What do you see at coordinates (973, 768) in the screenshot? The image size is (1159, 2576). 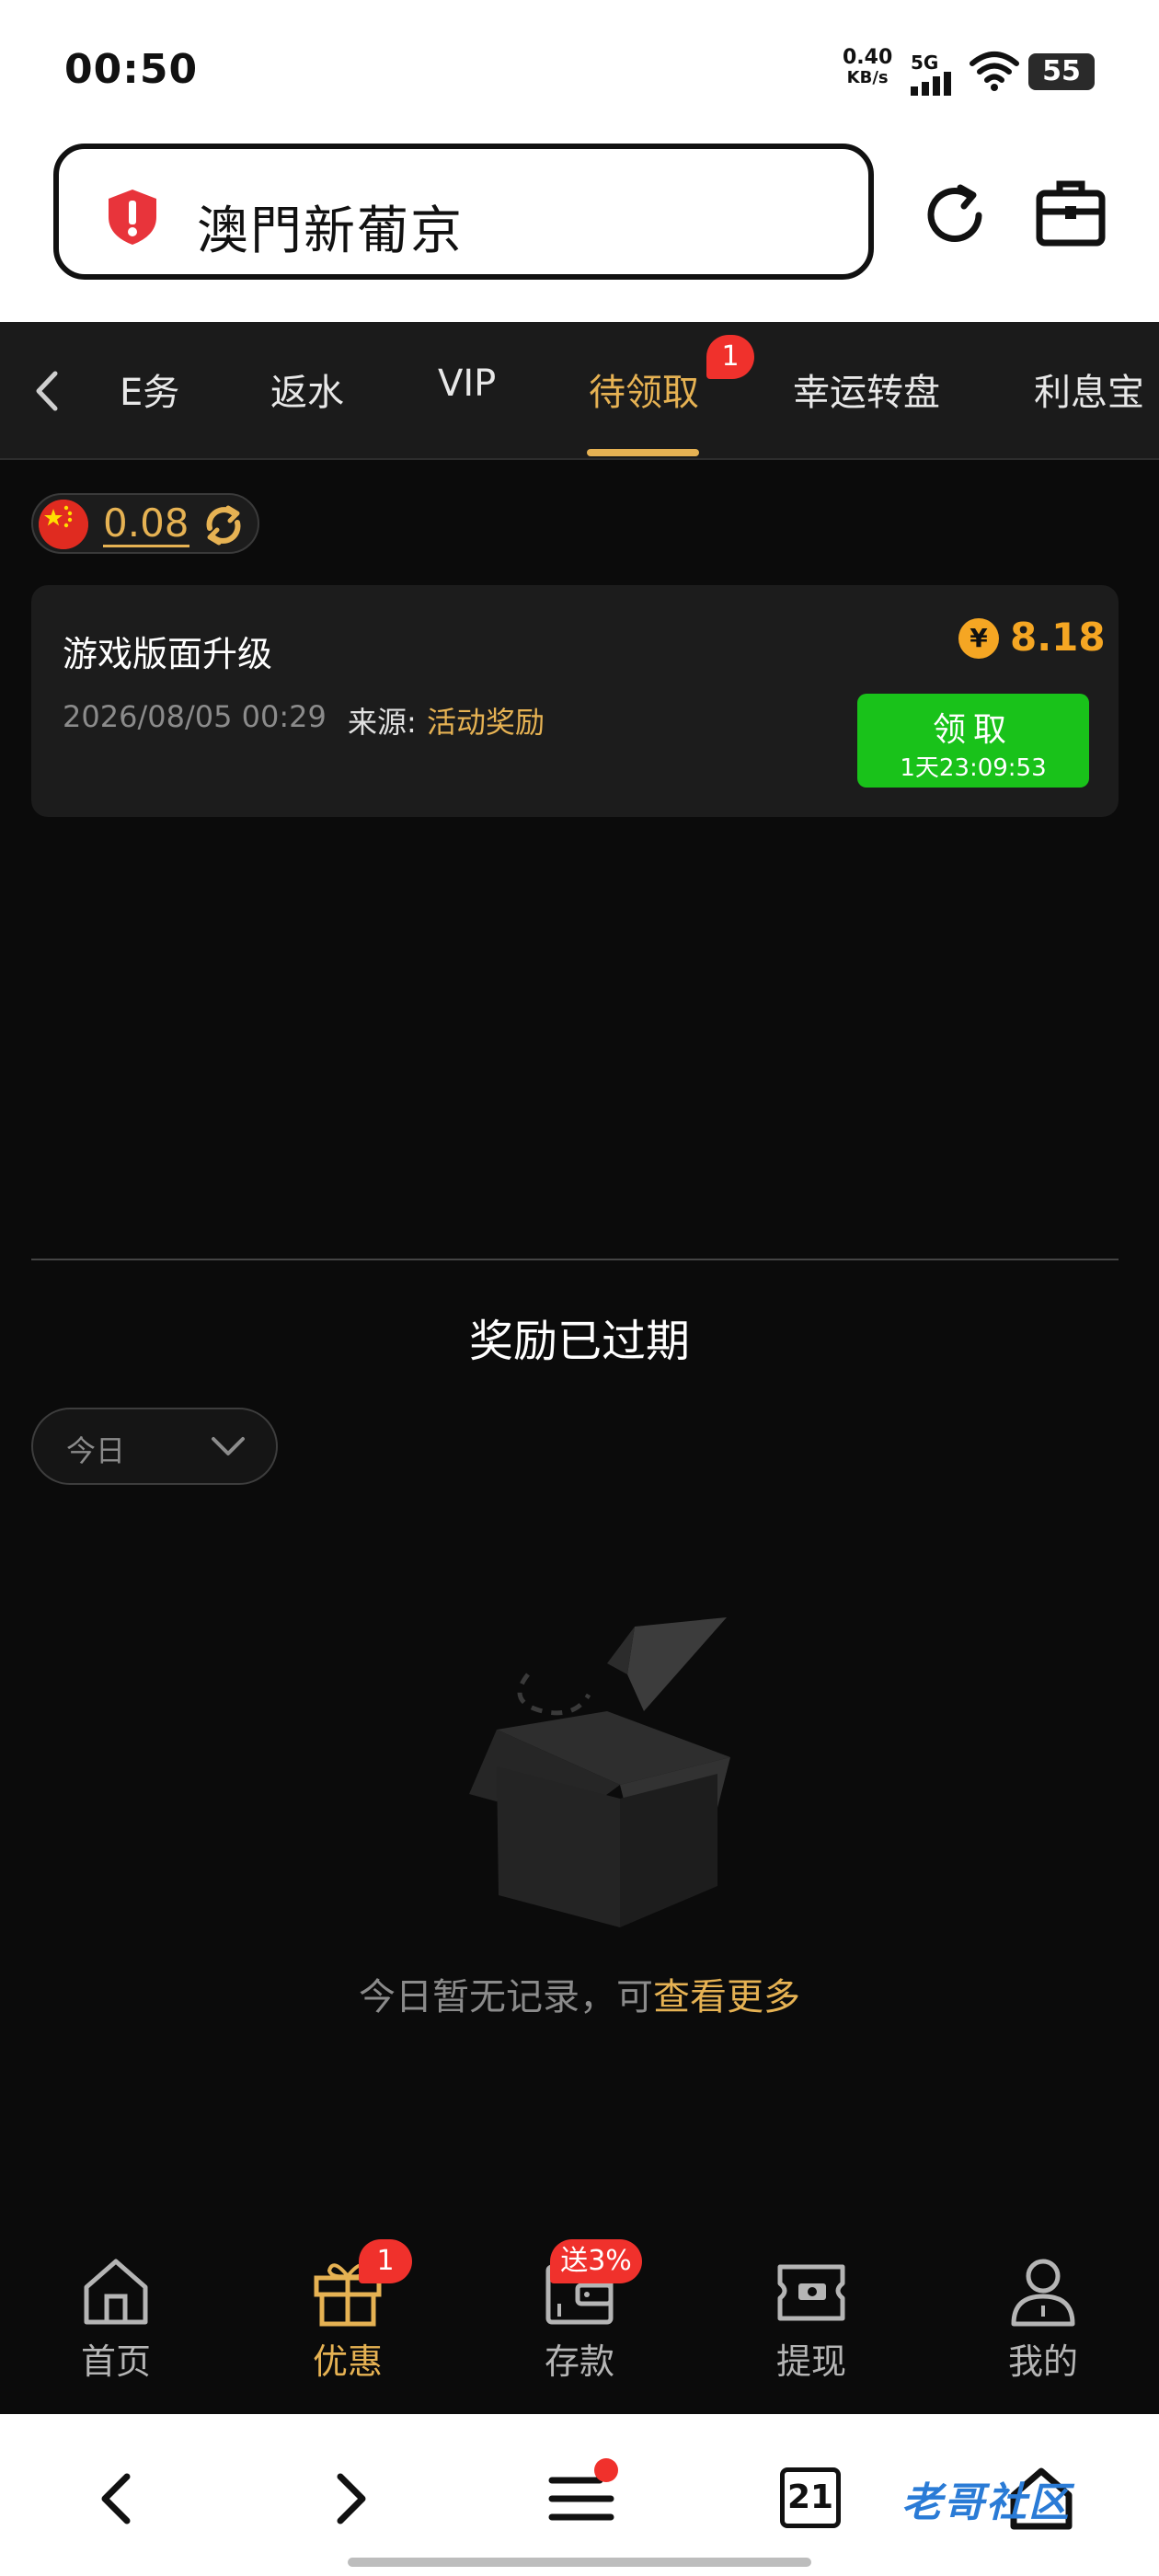 I see `claim-countdown: 1天23:09:53` at bounding box center [973, 768].